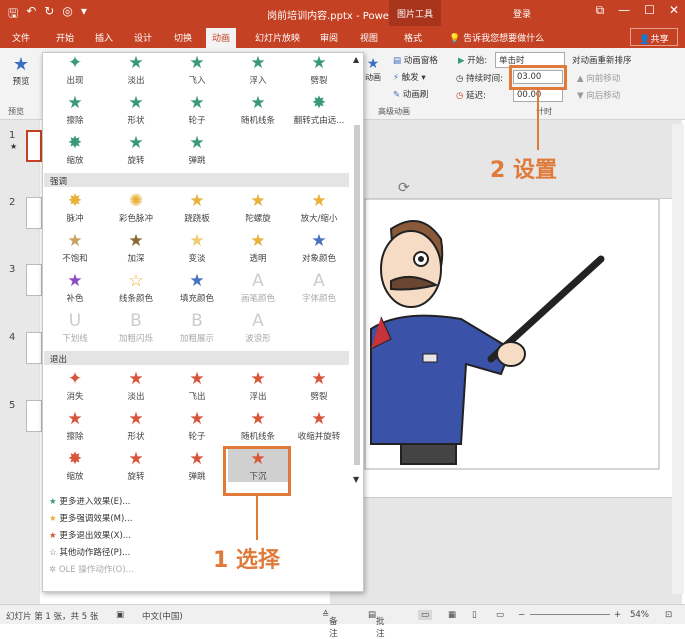 Image resolution: width=685 pixels, height=639 pixels. What do you see at coordinates (75, 149) in the screenshot?
I see `effect-zoom: ✸ 缩放` at bounding box center [75, 149].